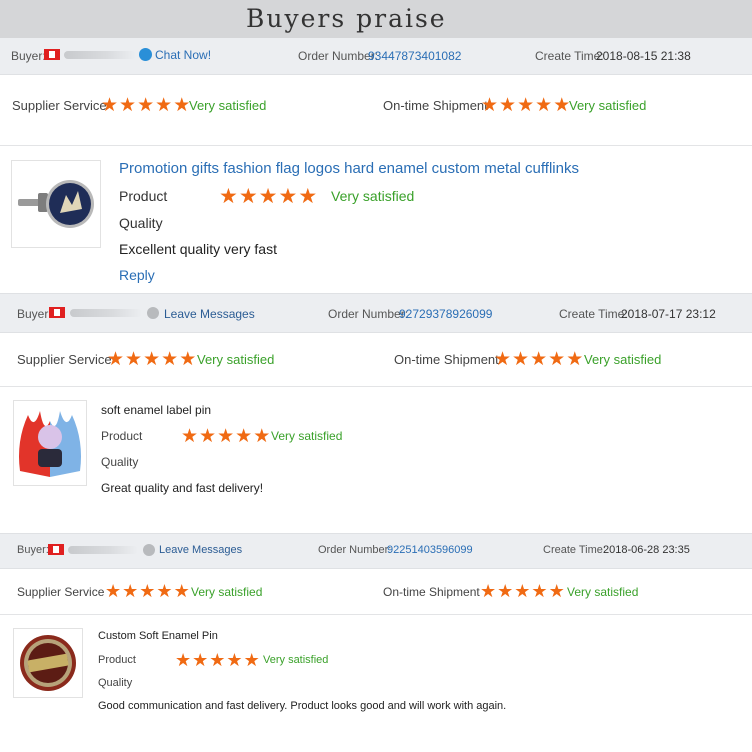  What do you see at coordinates (137, 275) in the screenshot?
I see `reply-link: Reply` at bounding box center [137, 275].